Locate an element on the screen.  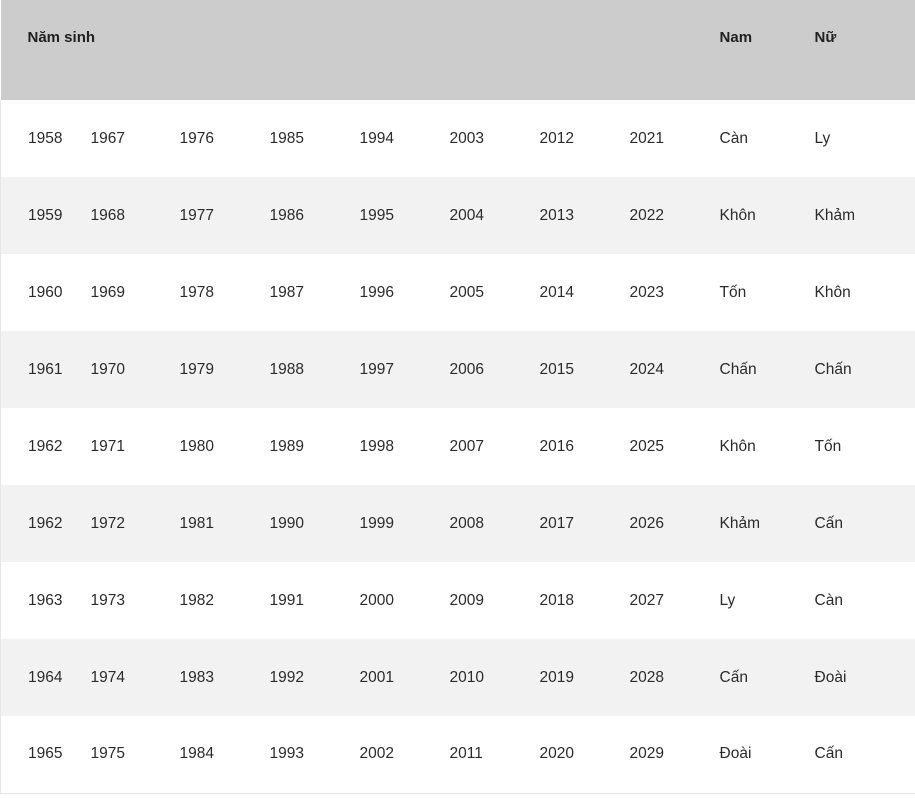
cell-male-trigram: Tốn is located at coordinates (767, 292).